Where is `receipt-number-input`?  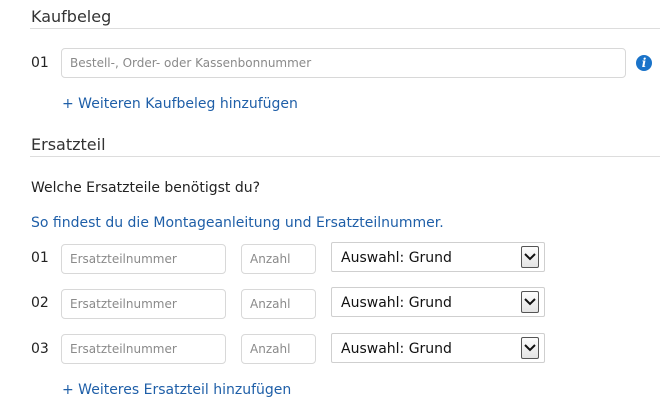
receipt-number-input is located at coordinates (343, 63).